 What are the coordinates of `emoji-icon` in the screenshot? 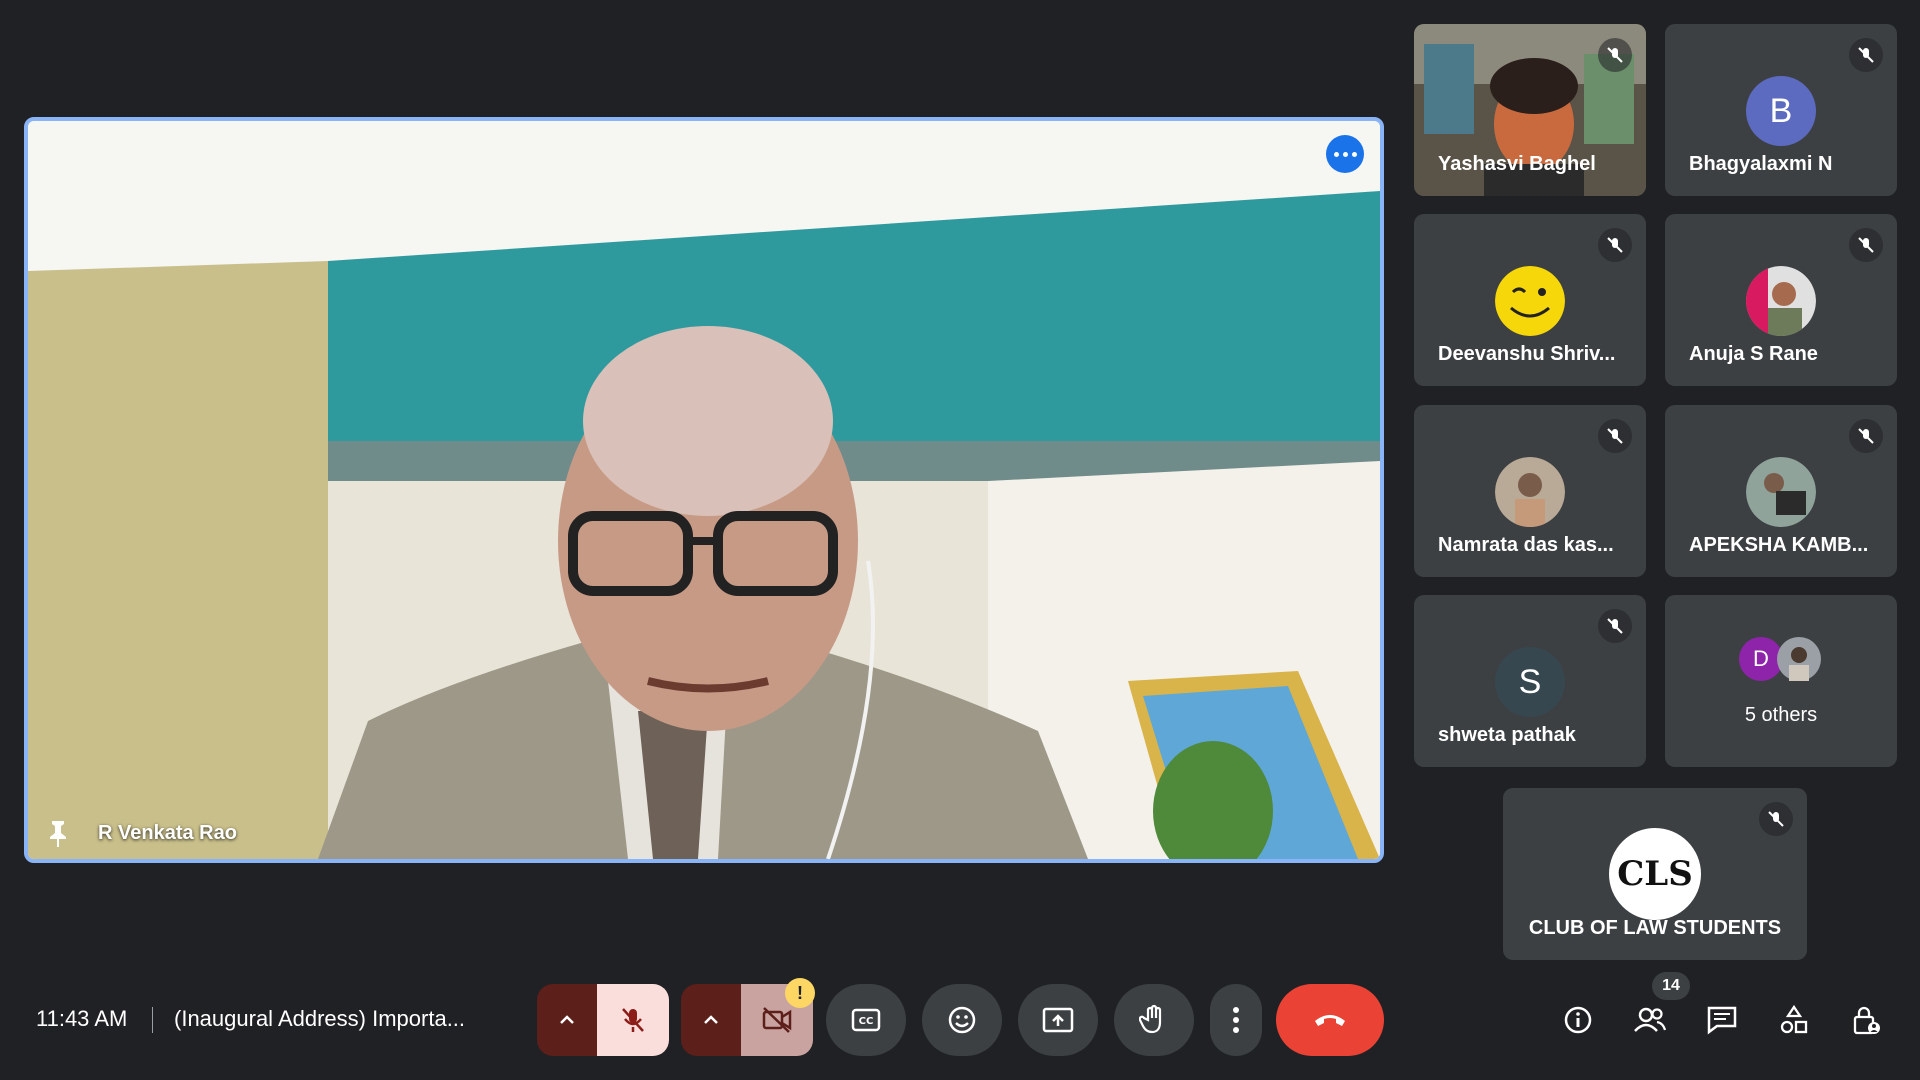 It's located at (962, 1020).